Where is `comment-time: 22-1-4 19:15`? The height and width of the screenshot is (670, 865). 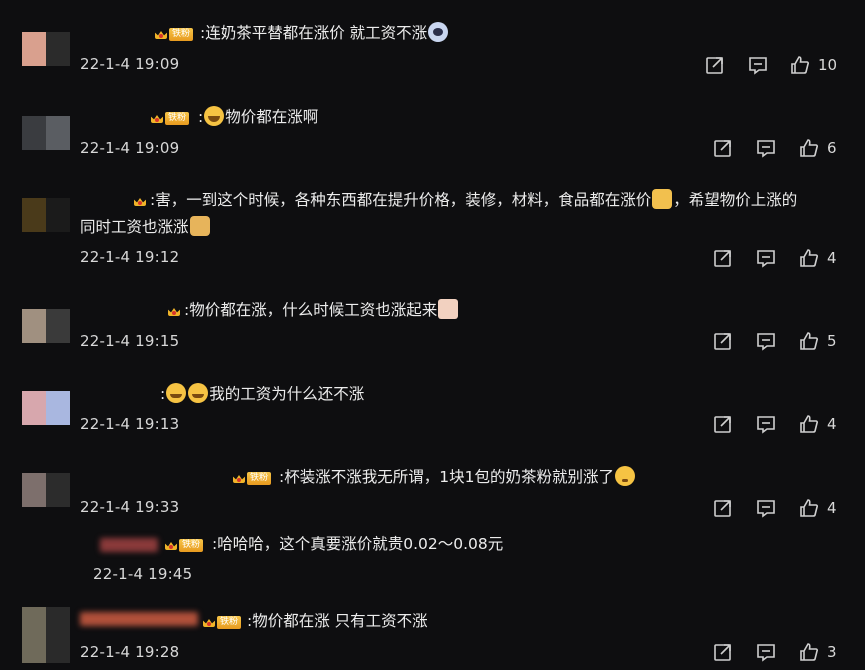
comment-time: 22-1-4 19:15 is located at coordinates (130, 341).